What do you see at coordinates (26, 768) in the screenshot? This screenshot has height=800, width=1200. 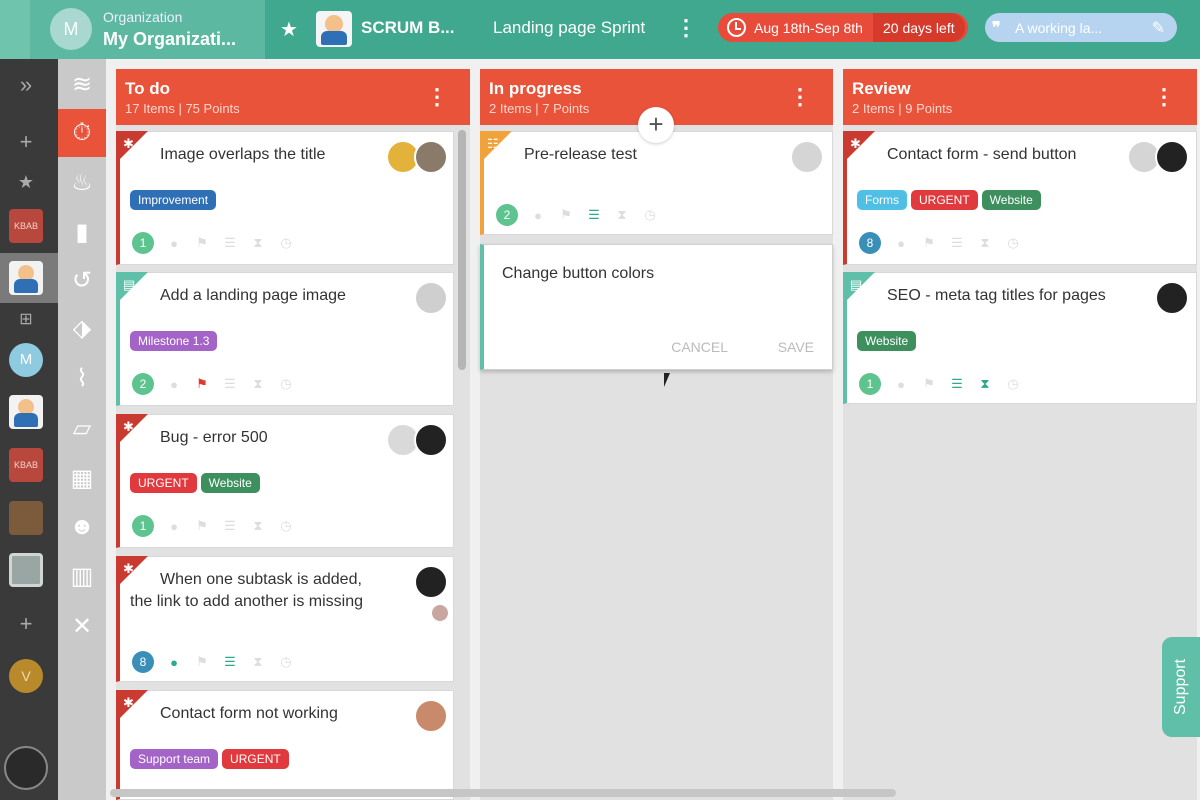 I see `user-avatar` at bounding box center [26, 768].